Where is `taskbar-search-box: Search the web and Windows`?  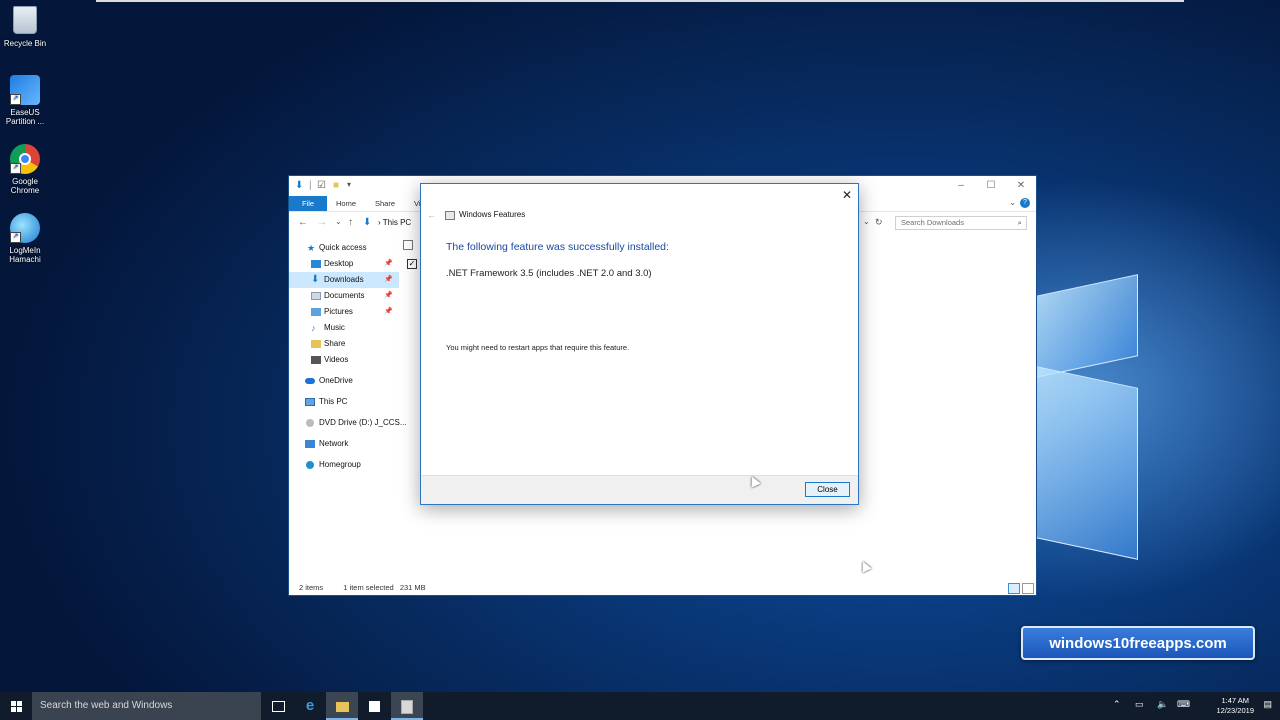 taskbar-search-box: Search the web and Windows is located at coordinates (146, 706).